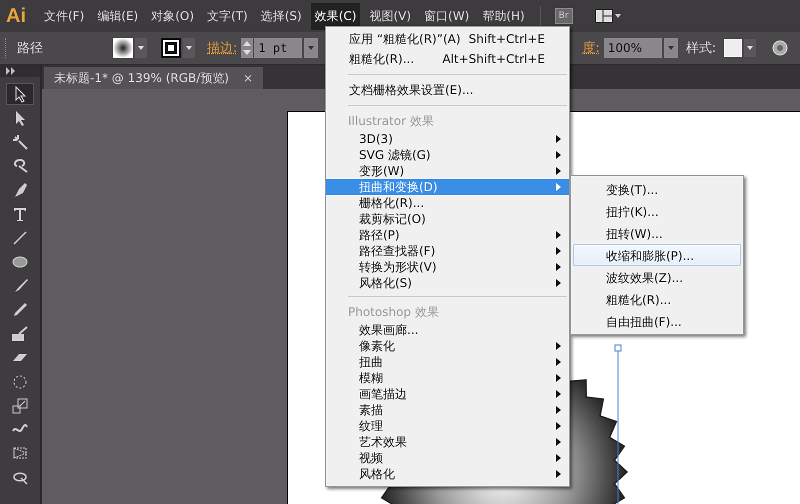 The height and width of the screenshot is (504, 800). I want to click on menu-section-header: Photoshop 效果, so click(393, 312).